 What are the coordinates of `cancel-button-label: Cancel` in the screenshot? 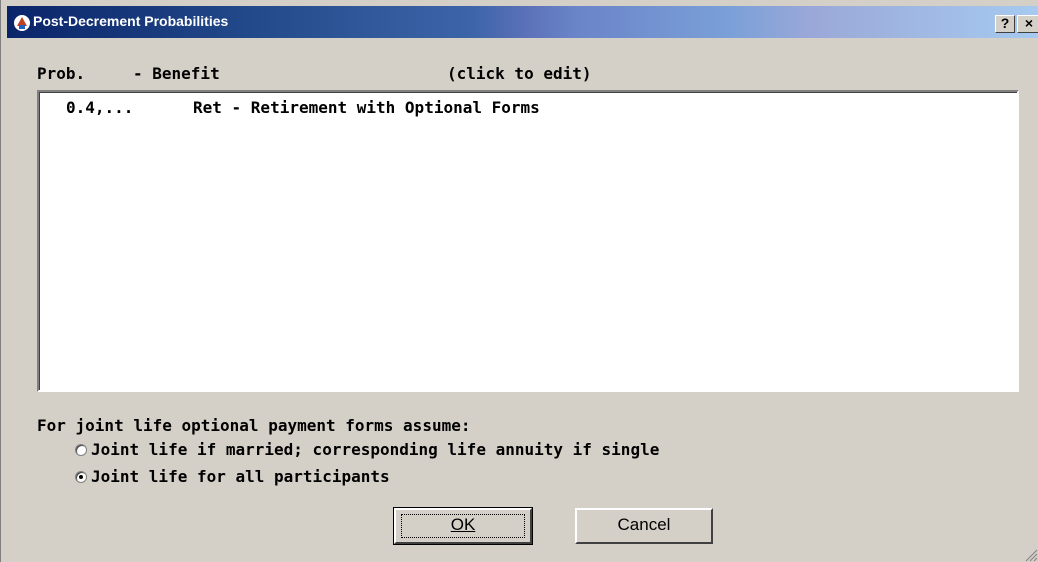 It's located at (644, 524).